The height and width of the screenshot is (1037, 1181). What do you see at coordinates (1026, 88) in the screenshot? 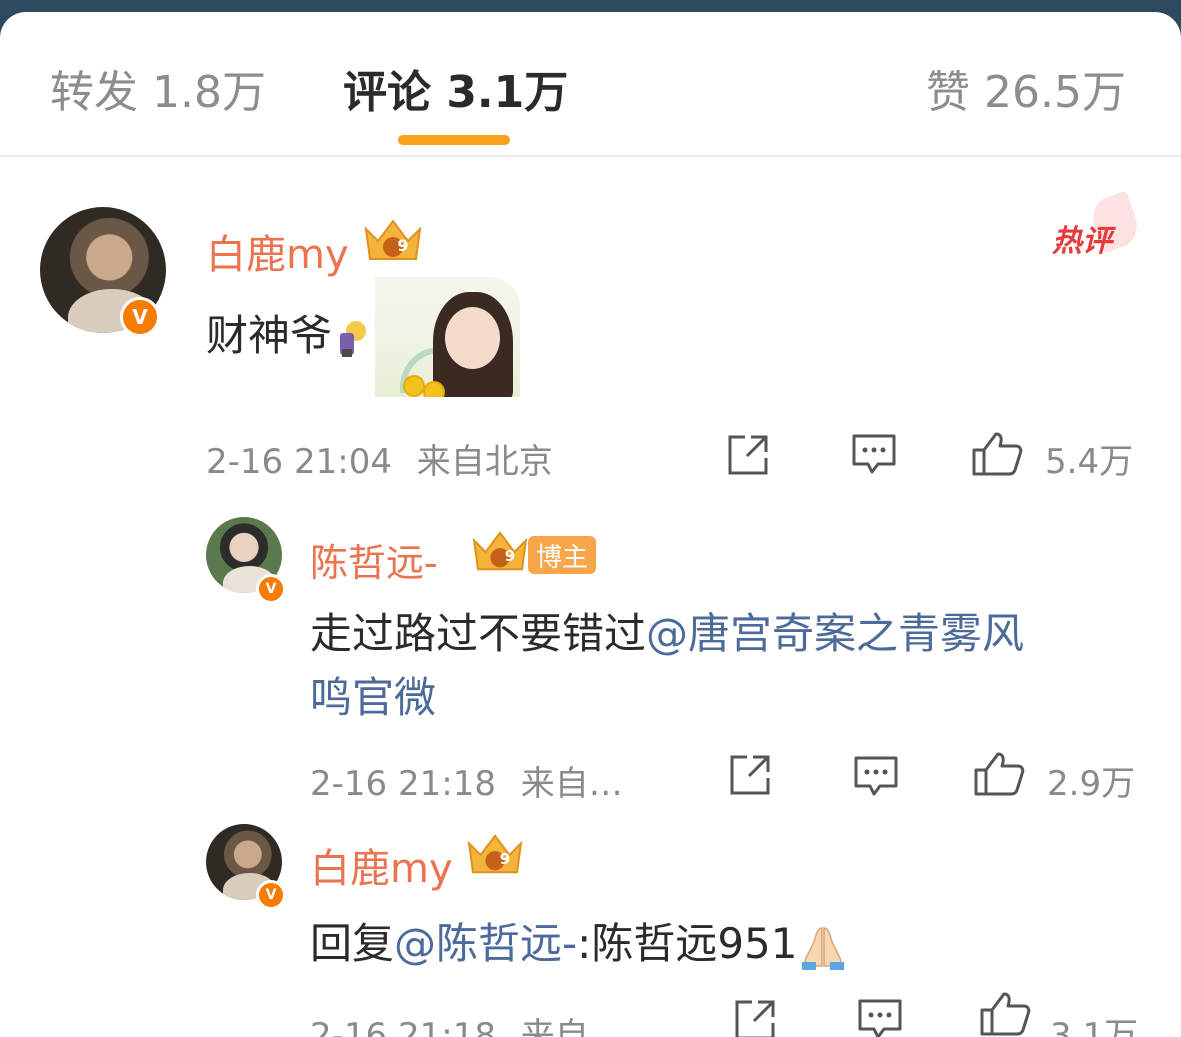
I see `tab-like: 赞 26.5万` at bounding box center [1026, 88].